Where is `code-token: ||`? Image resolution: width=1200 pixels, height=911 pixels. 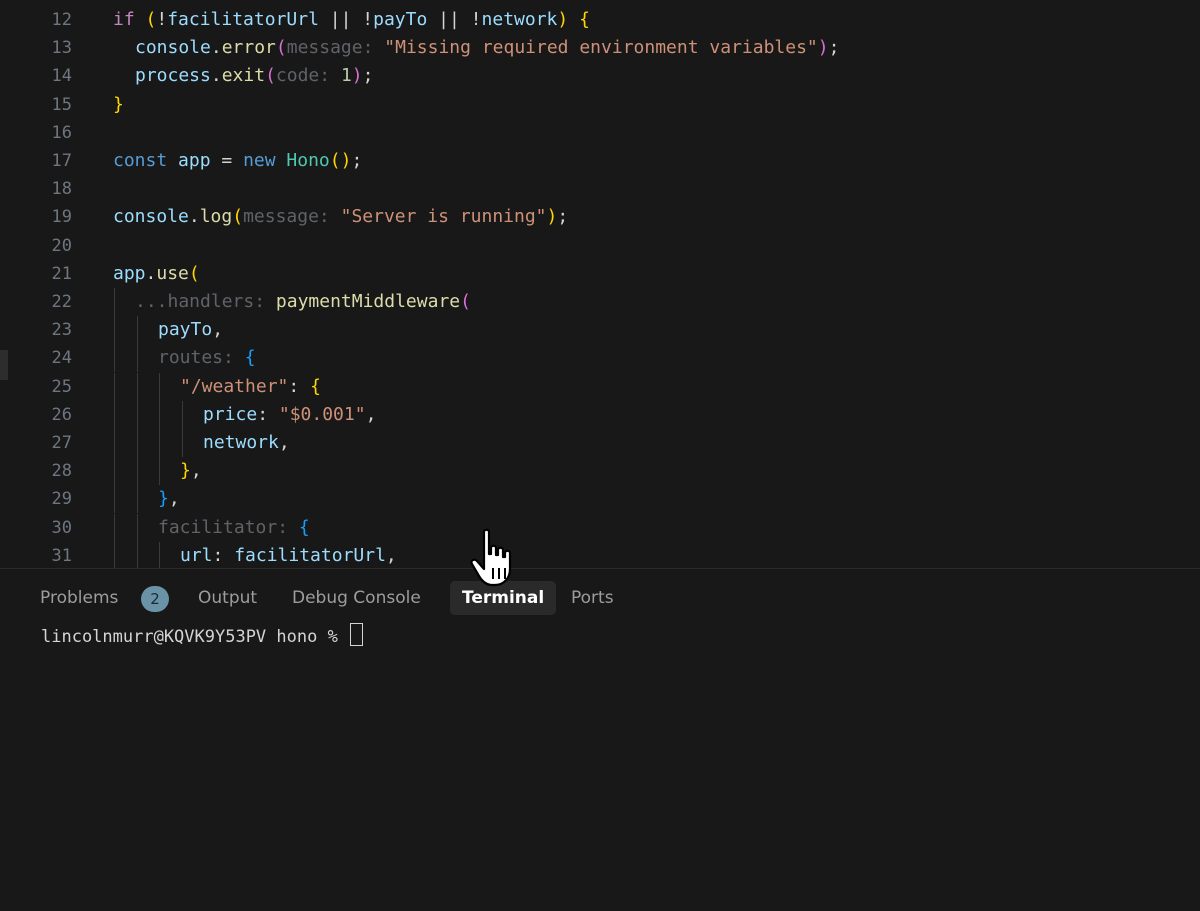
code-token: || is located at coordinates (449, 19).